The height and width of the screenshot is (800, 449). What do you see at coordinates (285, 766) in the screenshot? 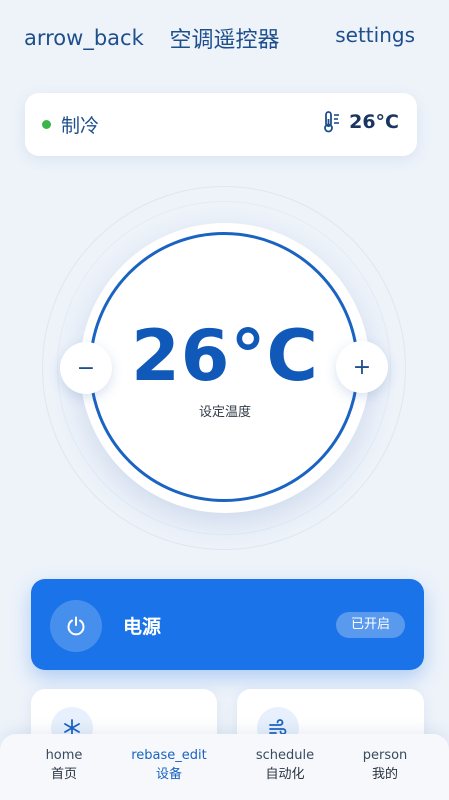
I see `nav-item-automation: schedule 自动化` at bounding box center [285, 766].